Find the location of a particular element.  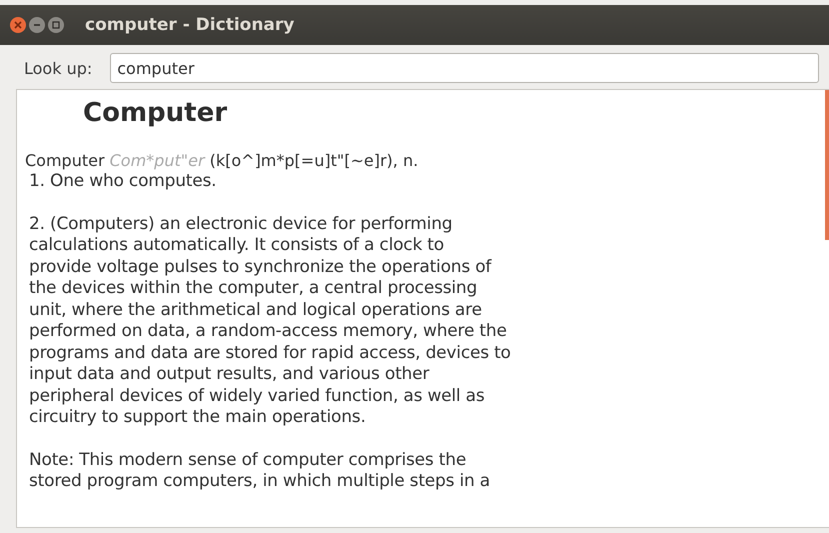

look-up-field: computer is located at coordinates (464, 68).